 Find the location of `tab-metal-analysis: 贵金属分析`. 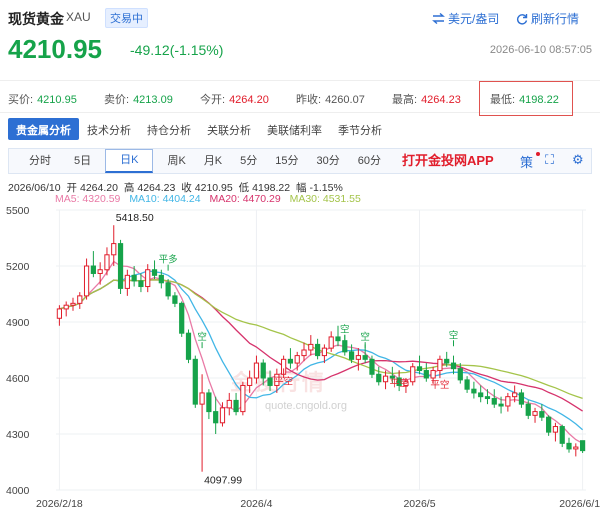

tab-metal-analysis: 贵金属分析 is located at coordinates (43, 129).